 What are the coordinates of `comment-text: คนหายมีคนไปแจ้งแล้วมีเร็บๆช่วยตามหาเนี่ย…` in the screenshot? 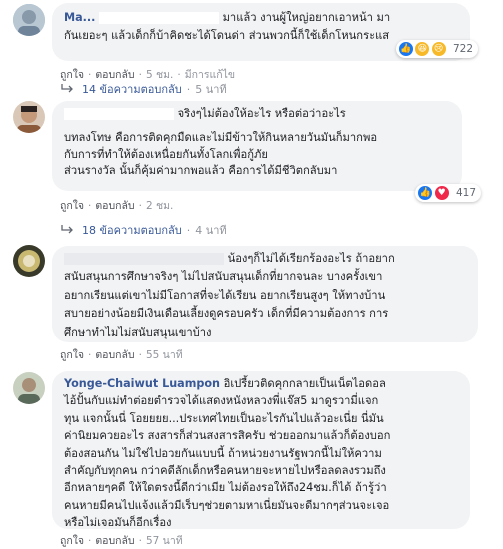 It's located at (227, 505).